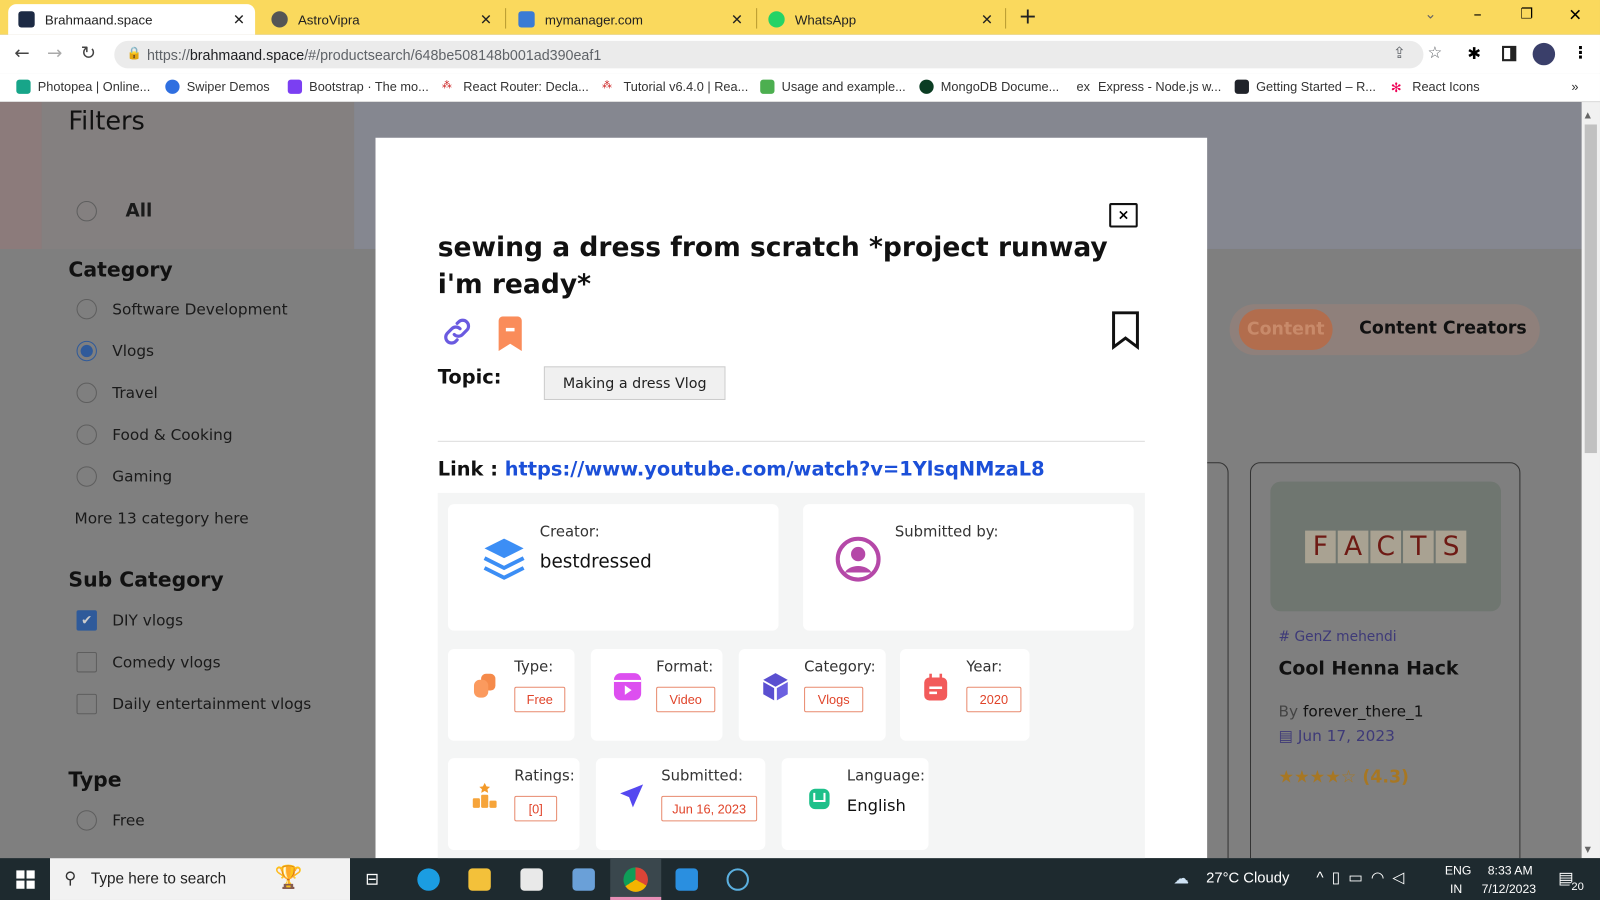 The width and height of the screenshot is (1600, 900). I want to click on filter-all: All, so click(114, 210).